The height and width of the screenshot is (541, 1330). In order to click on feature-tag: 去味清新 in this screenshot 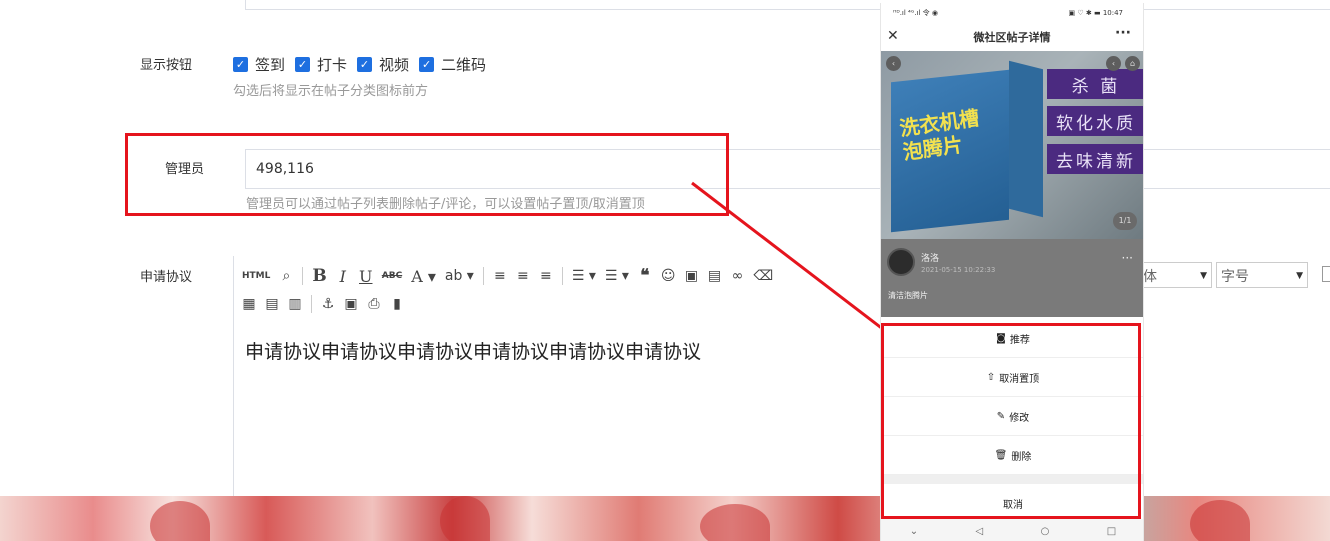, I will do `click(1095, 159)`.